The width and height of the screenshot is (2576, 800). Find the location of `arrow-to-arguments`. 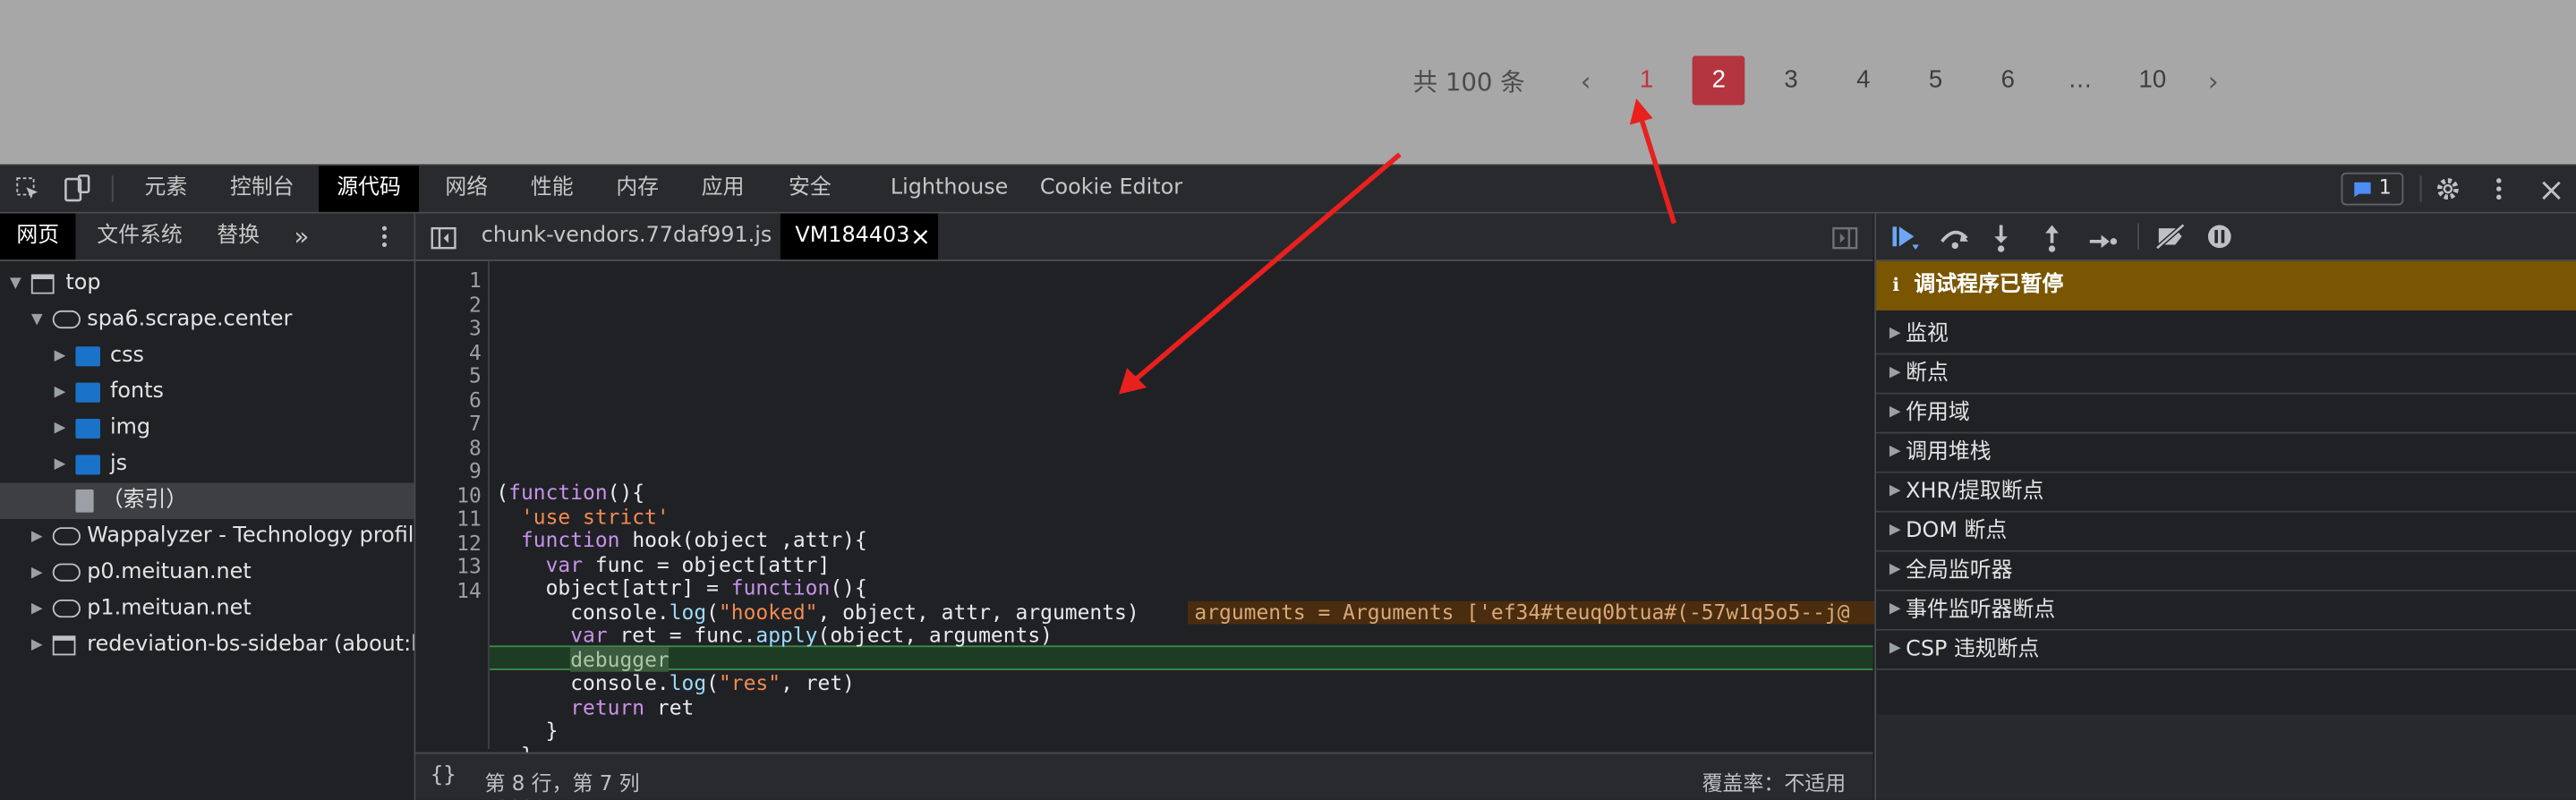

arrow-to-arguments is located at coordinates (1260, 273).